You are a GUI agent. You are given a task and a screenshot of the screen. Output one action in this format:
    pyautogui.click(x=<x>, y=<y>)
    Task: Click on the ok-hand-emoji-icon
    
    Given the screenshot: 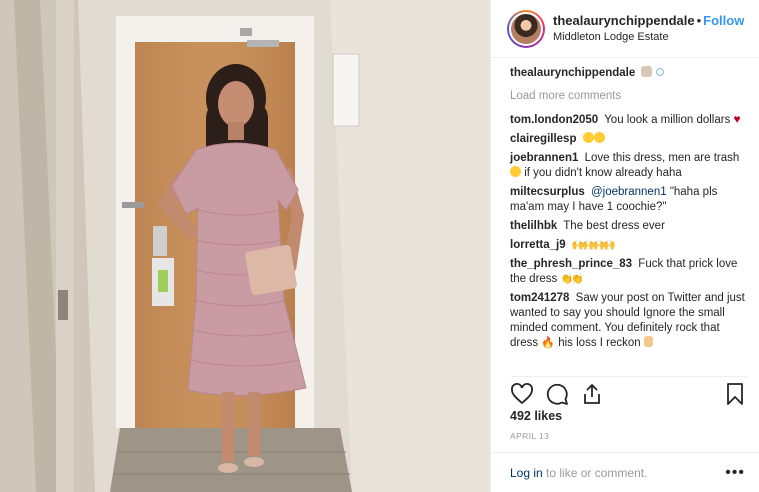 What is the action you would take?
    pyautogui.click(x=648, y=341)
    